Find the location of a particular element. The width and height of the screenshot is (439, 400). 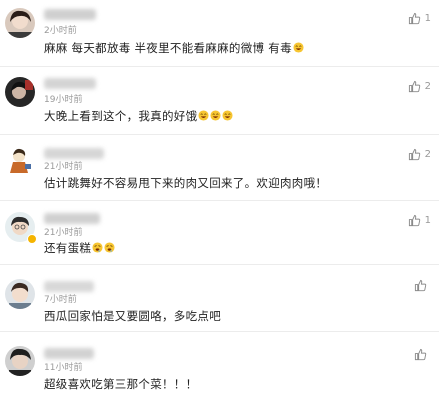

comment-text-content: 超级喜欢吃第三那个菜！！！ is located at coordinates (121, 384).